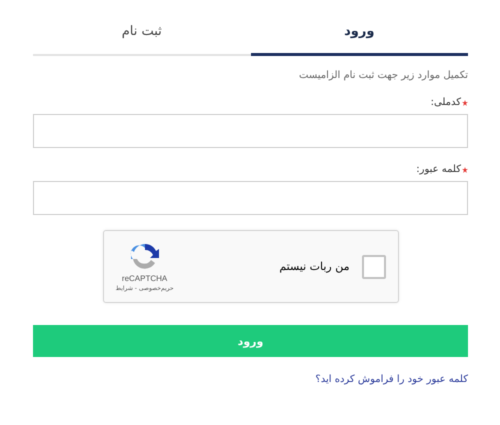  What do you see at coordinates (438, 169) in the screenshot?
I see `field-label: کلمه عبور:` at bounding box center [438, 169].